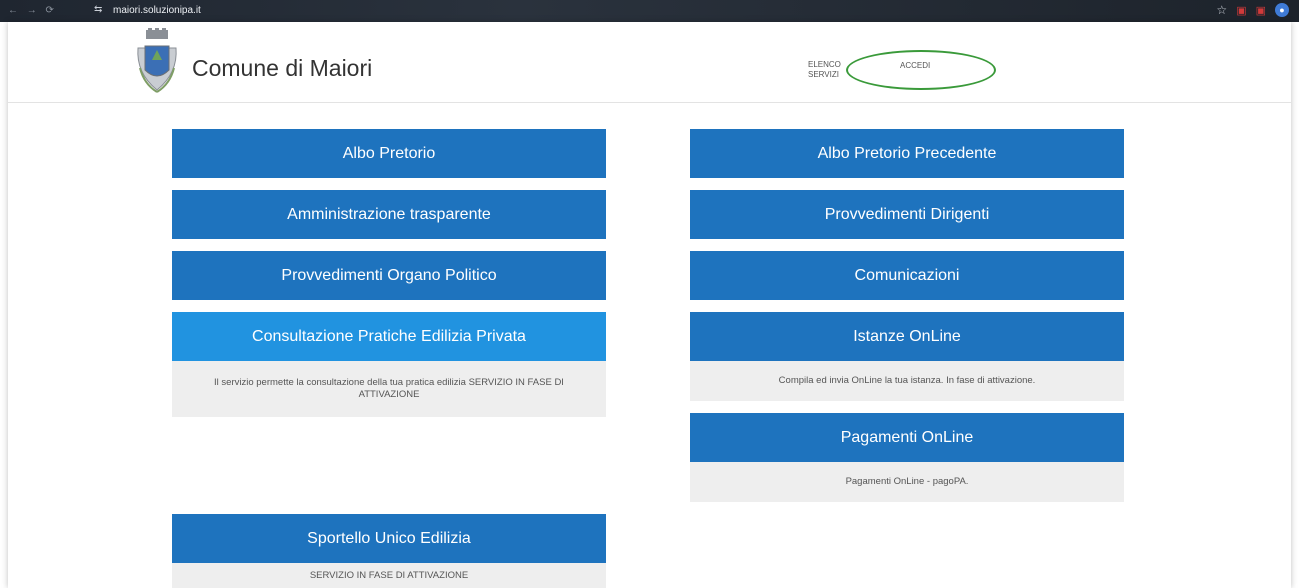 This screenshot has height=588, width=1299. I want to click on tile-description: SERVIZIO IN FASE DI ATTIVAZIONE, so click(389, 575).